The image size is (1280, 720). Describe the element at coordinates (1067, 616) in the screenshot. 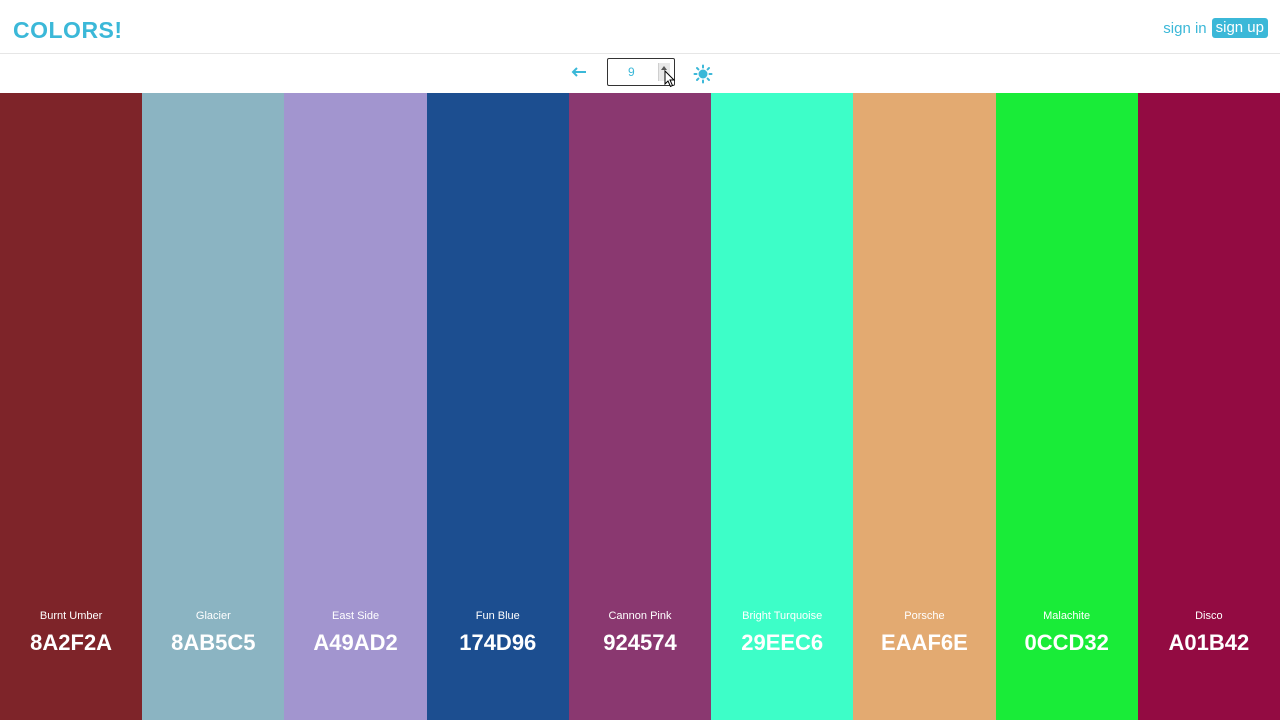

I see `swatch-name: Malachite` at that location.